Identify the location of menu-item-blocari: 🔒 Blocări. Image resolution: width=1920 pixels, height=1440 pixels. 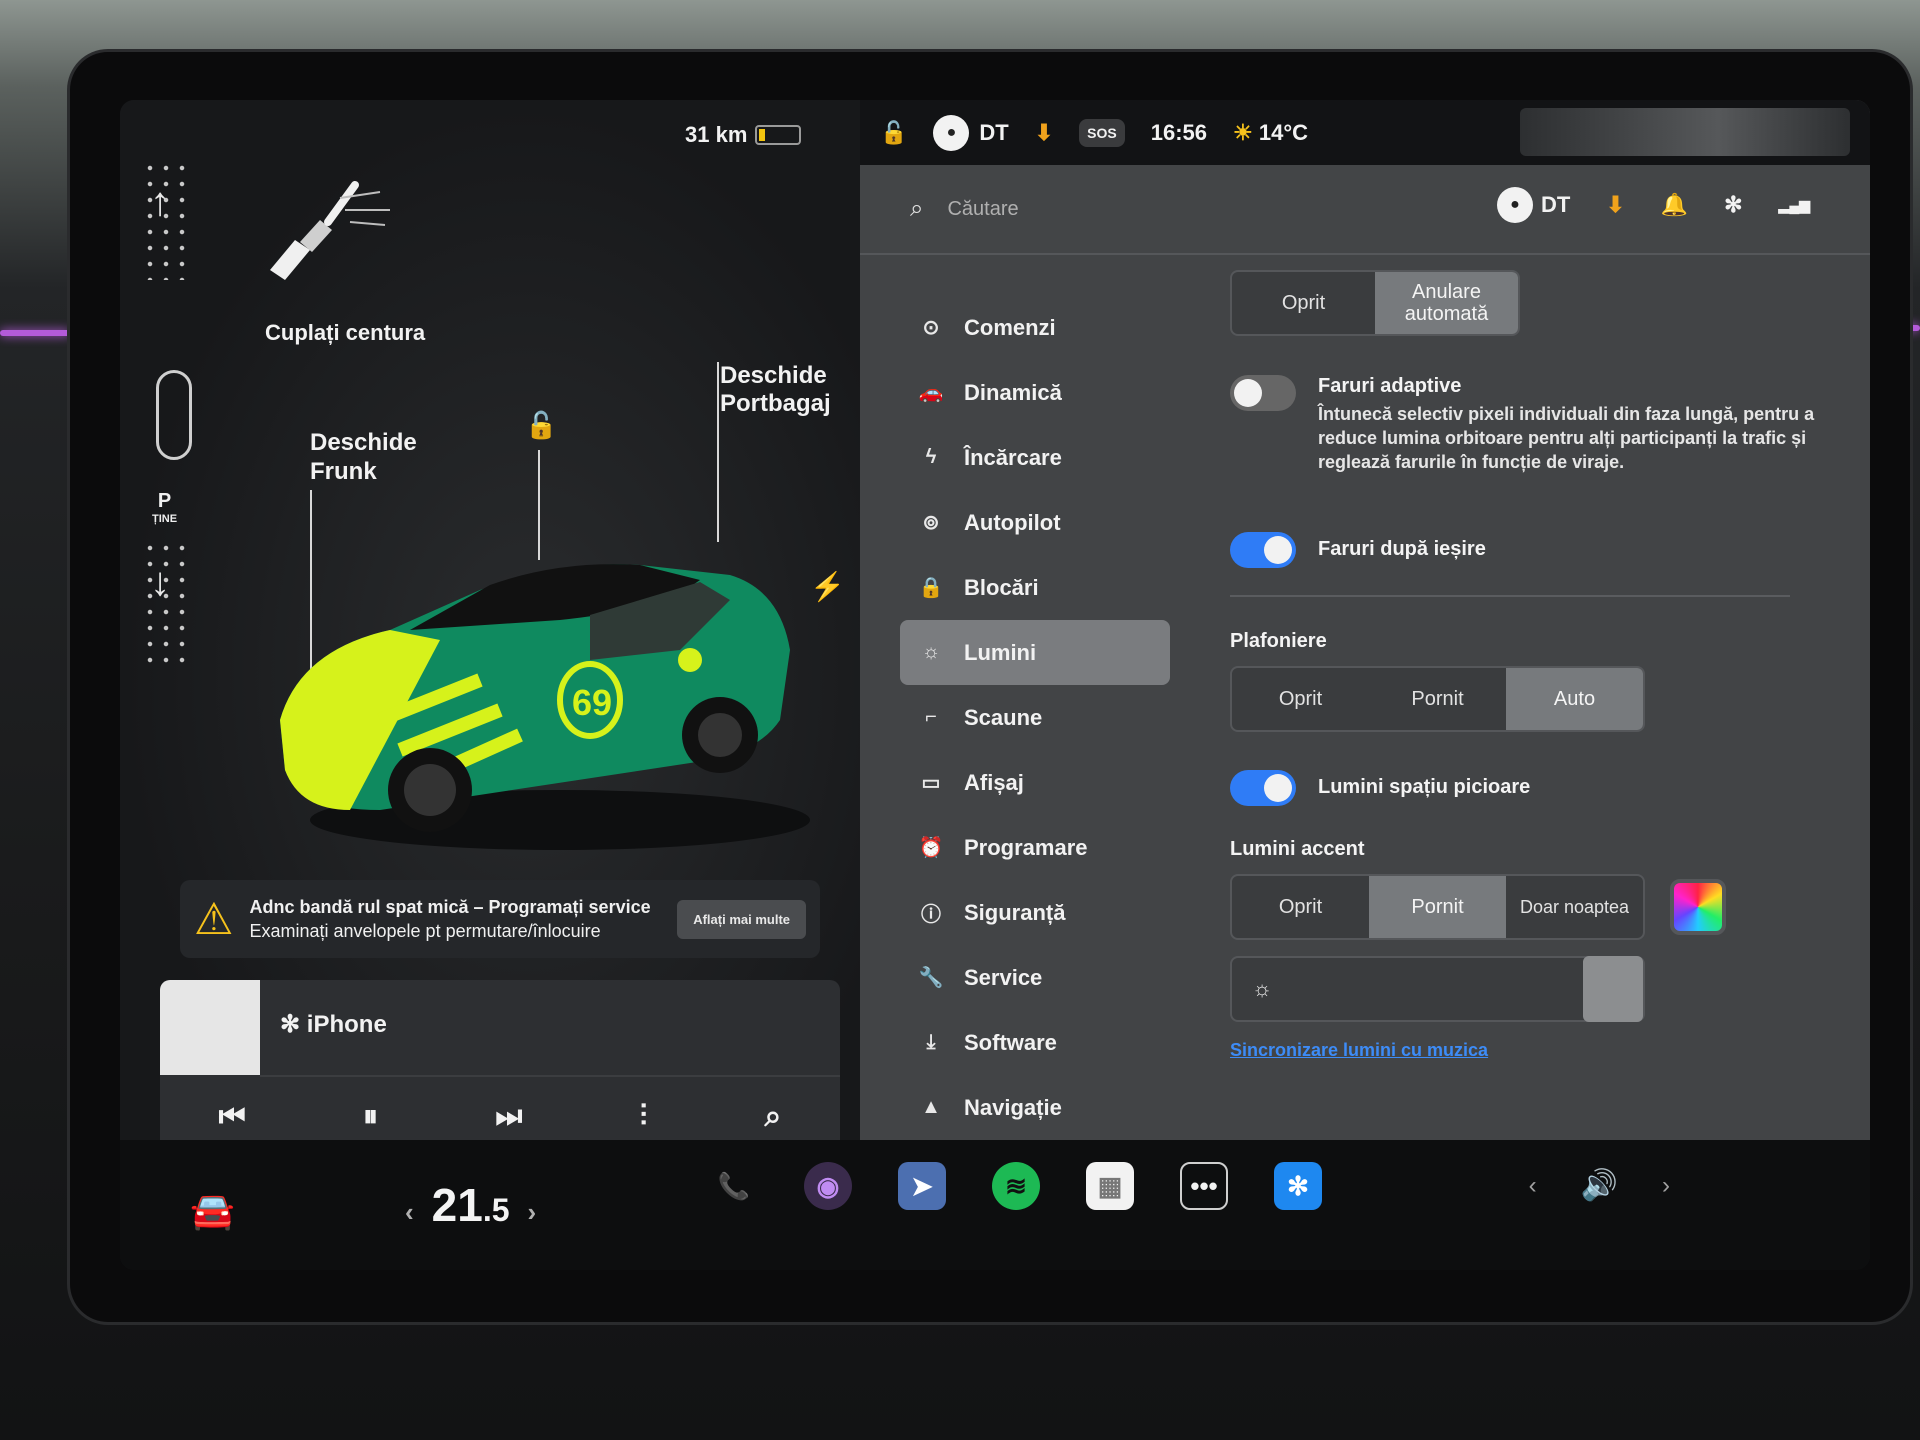
(1035, 587).